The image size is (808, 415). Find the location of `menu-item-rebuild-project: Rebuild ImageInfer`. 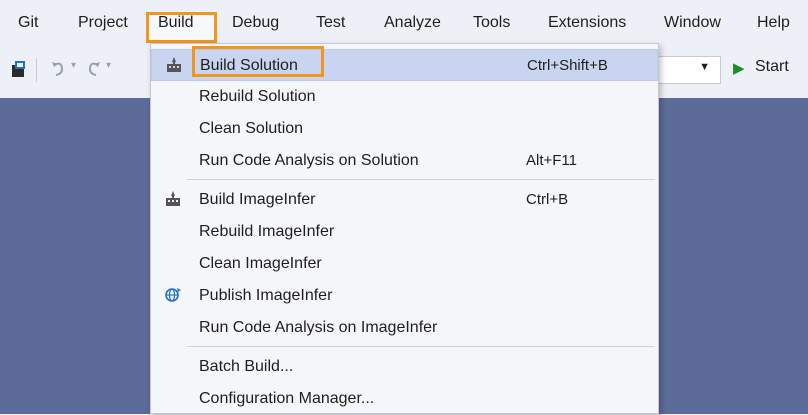

menu-item-rebuild-project: Rebuild ImageInfer is located at coordinates (404, 232).